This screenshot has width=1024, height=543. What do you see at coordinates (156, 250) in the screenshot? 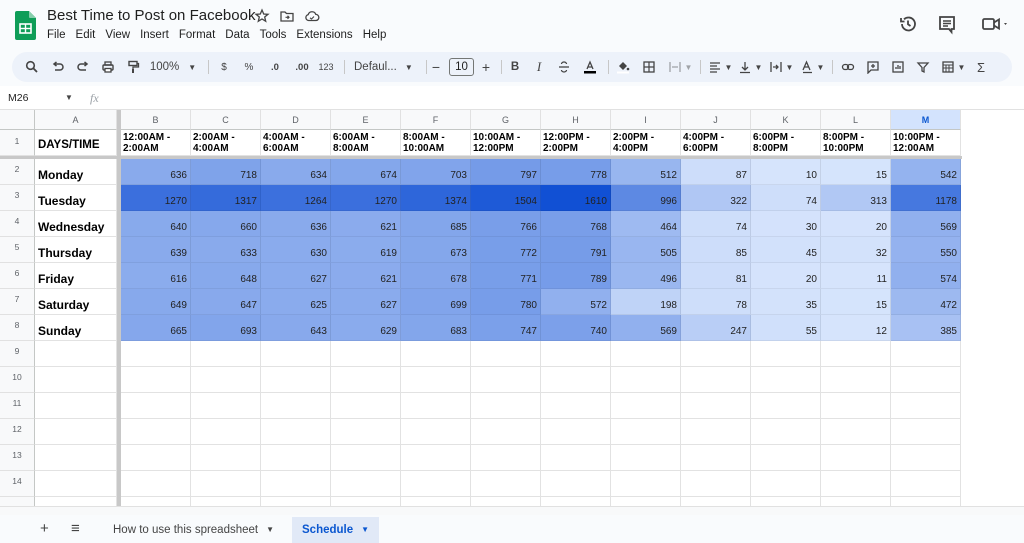
I see `heatmap-cell: 639` at bounding box center [156, 250].